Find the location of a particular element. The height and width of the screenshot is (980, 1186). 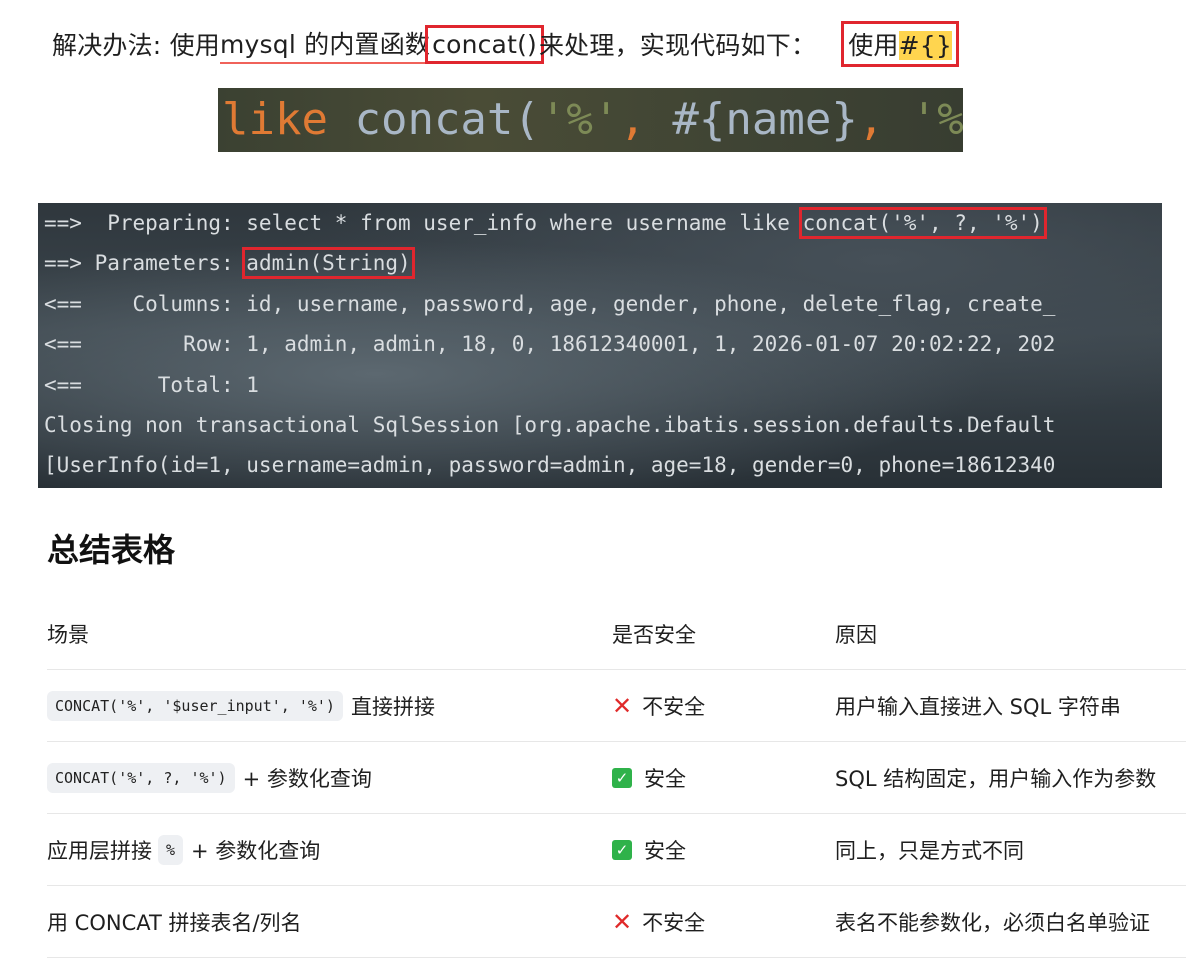

summary-heading: 总结表格 is located at coordinates (111, 550).